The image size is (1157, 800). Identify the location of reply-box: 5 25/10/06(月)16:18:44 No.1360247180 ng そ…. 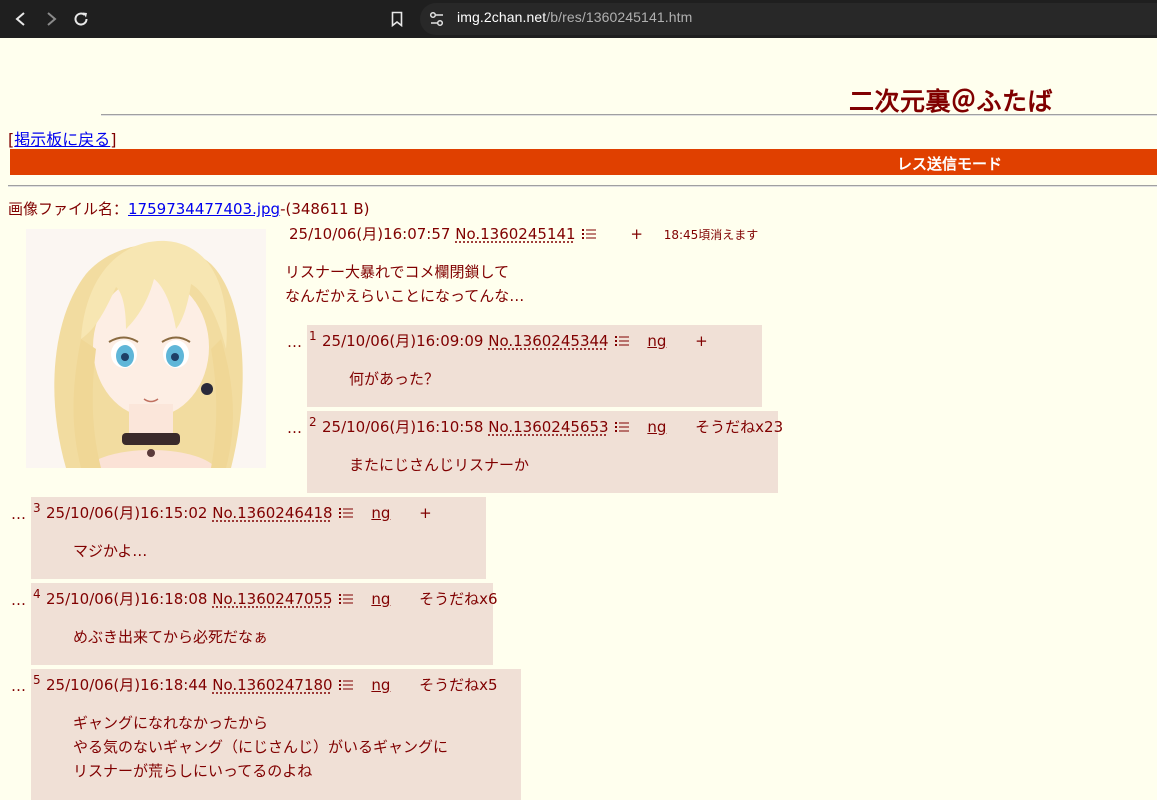
(276, 734).